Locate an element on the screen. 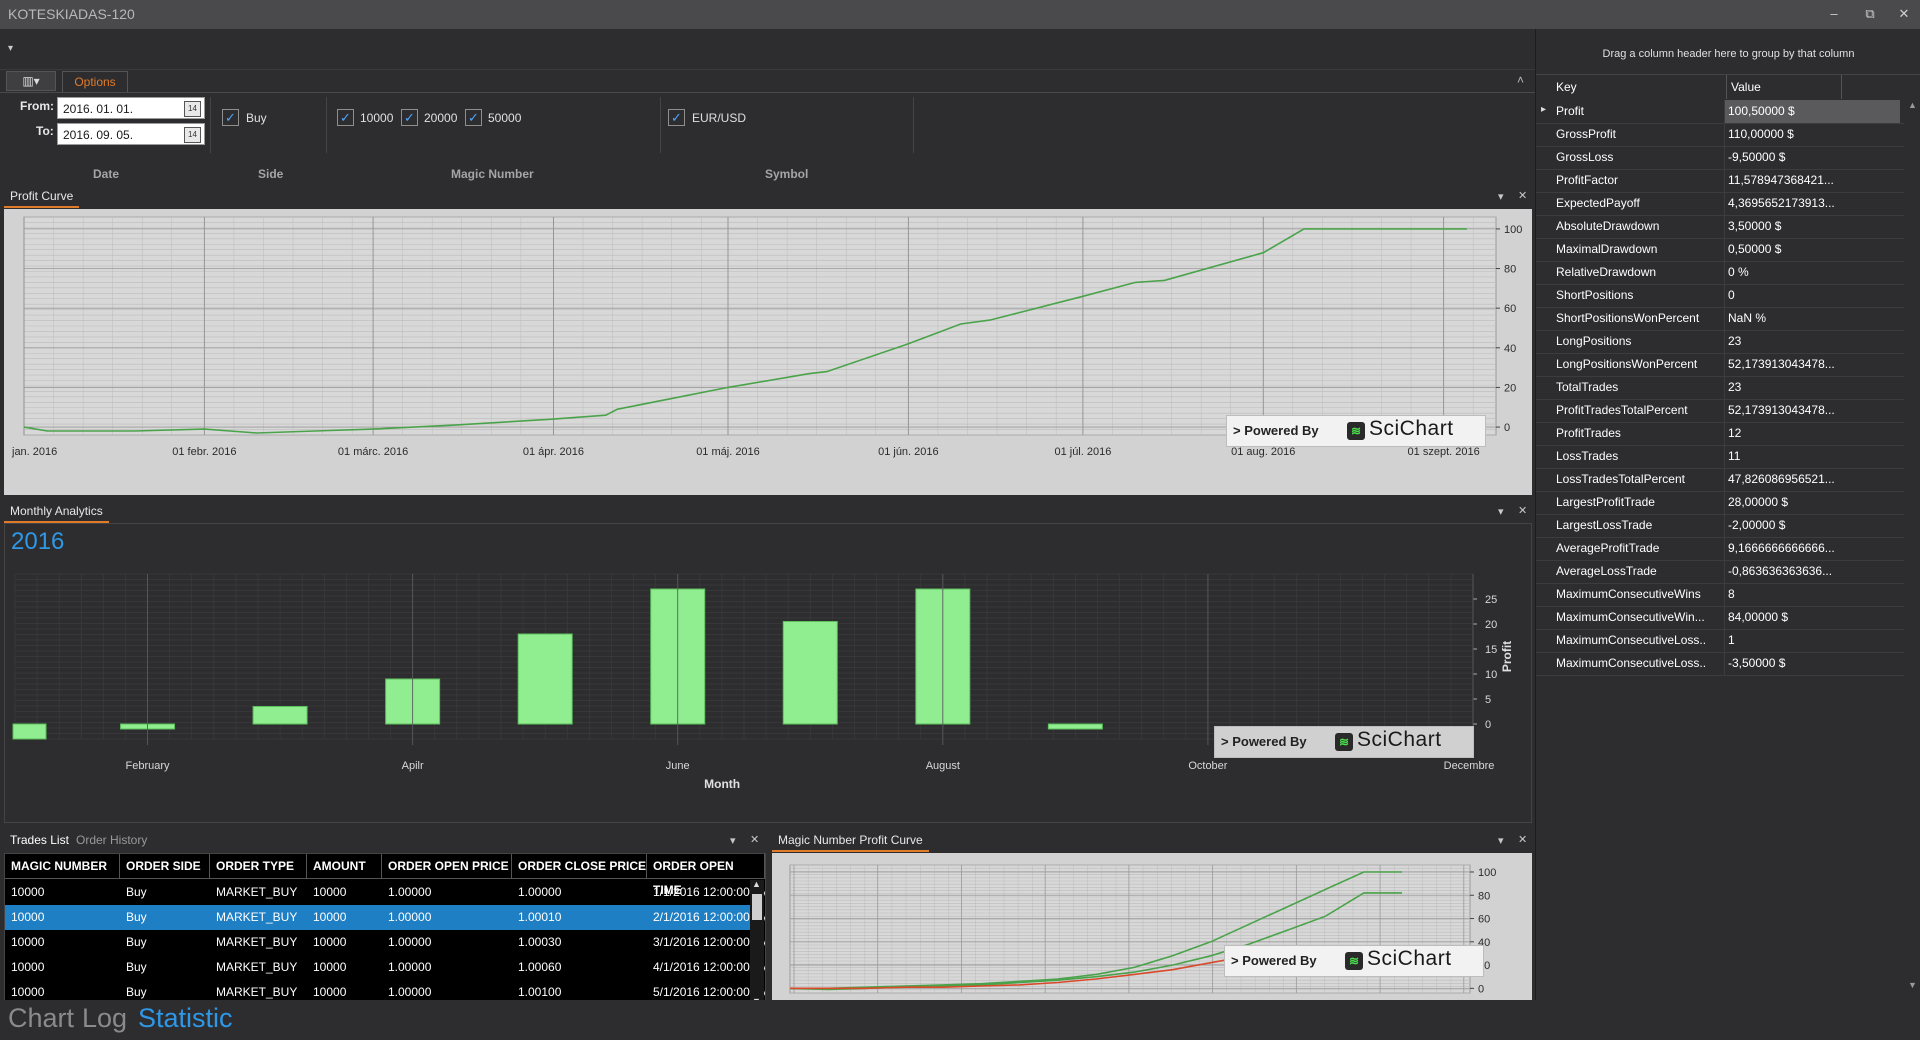 The width and height of the screenshot is (1920, 1040). statistics-value: 28,00000 $ is located at coordinates (1758, 502).